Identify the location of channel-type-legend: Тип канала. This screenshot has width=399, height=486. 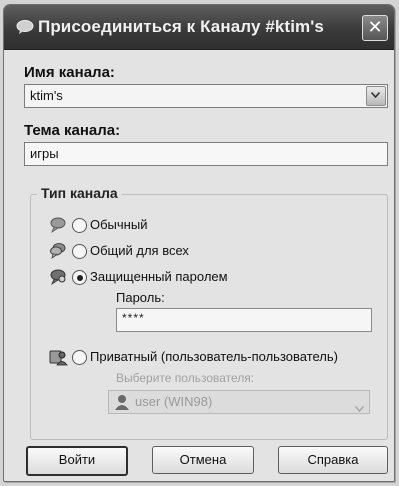
(79, 193).